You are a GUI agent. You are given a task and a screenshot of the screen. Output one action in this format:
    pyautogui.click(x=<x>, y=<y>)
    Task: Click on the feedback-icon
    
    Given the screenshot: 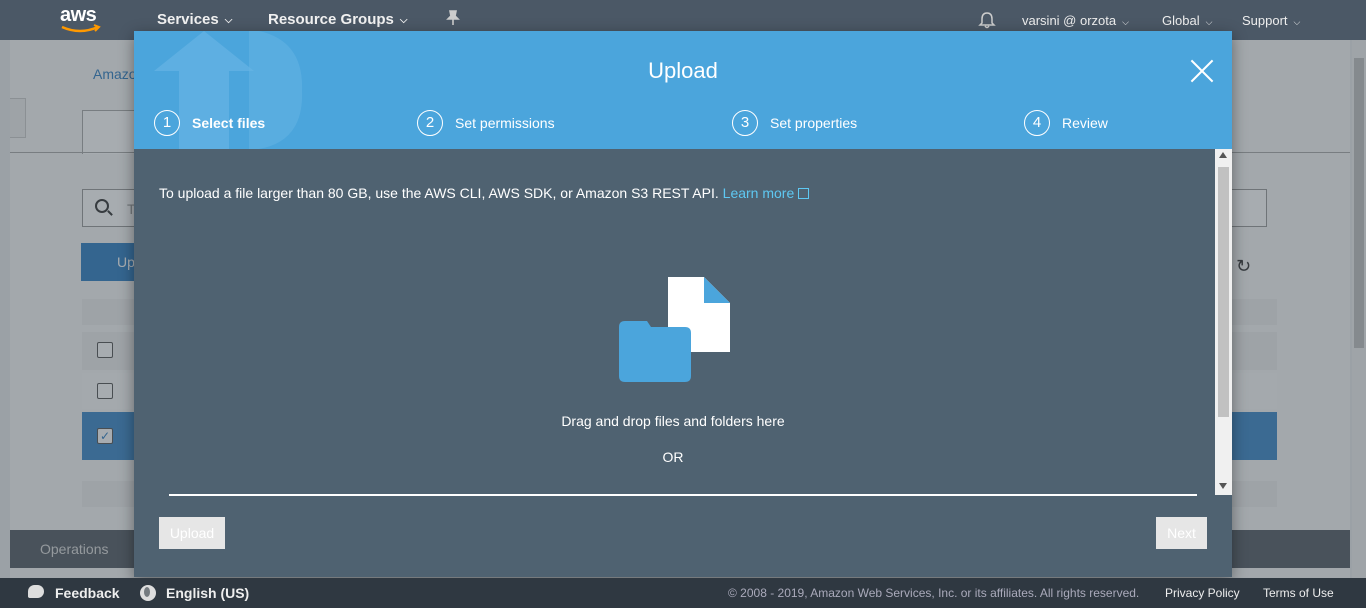 What is the action you would take?
    pyautogui.click(x=36, y=591)
    